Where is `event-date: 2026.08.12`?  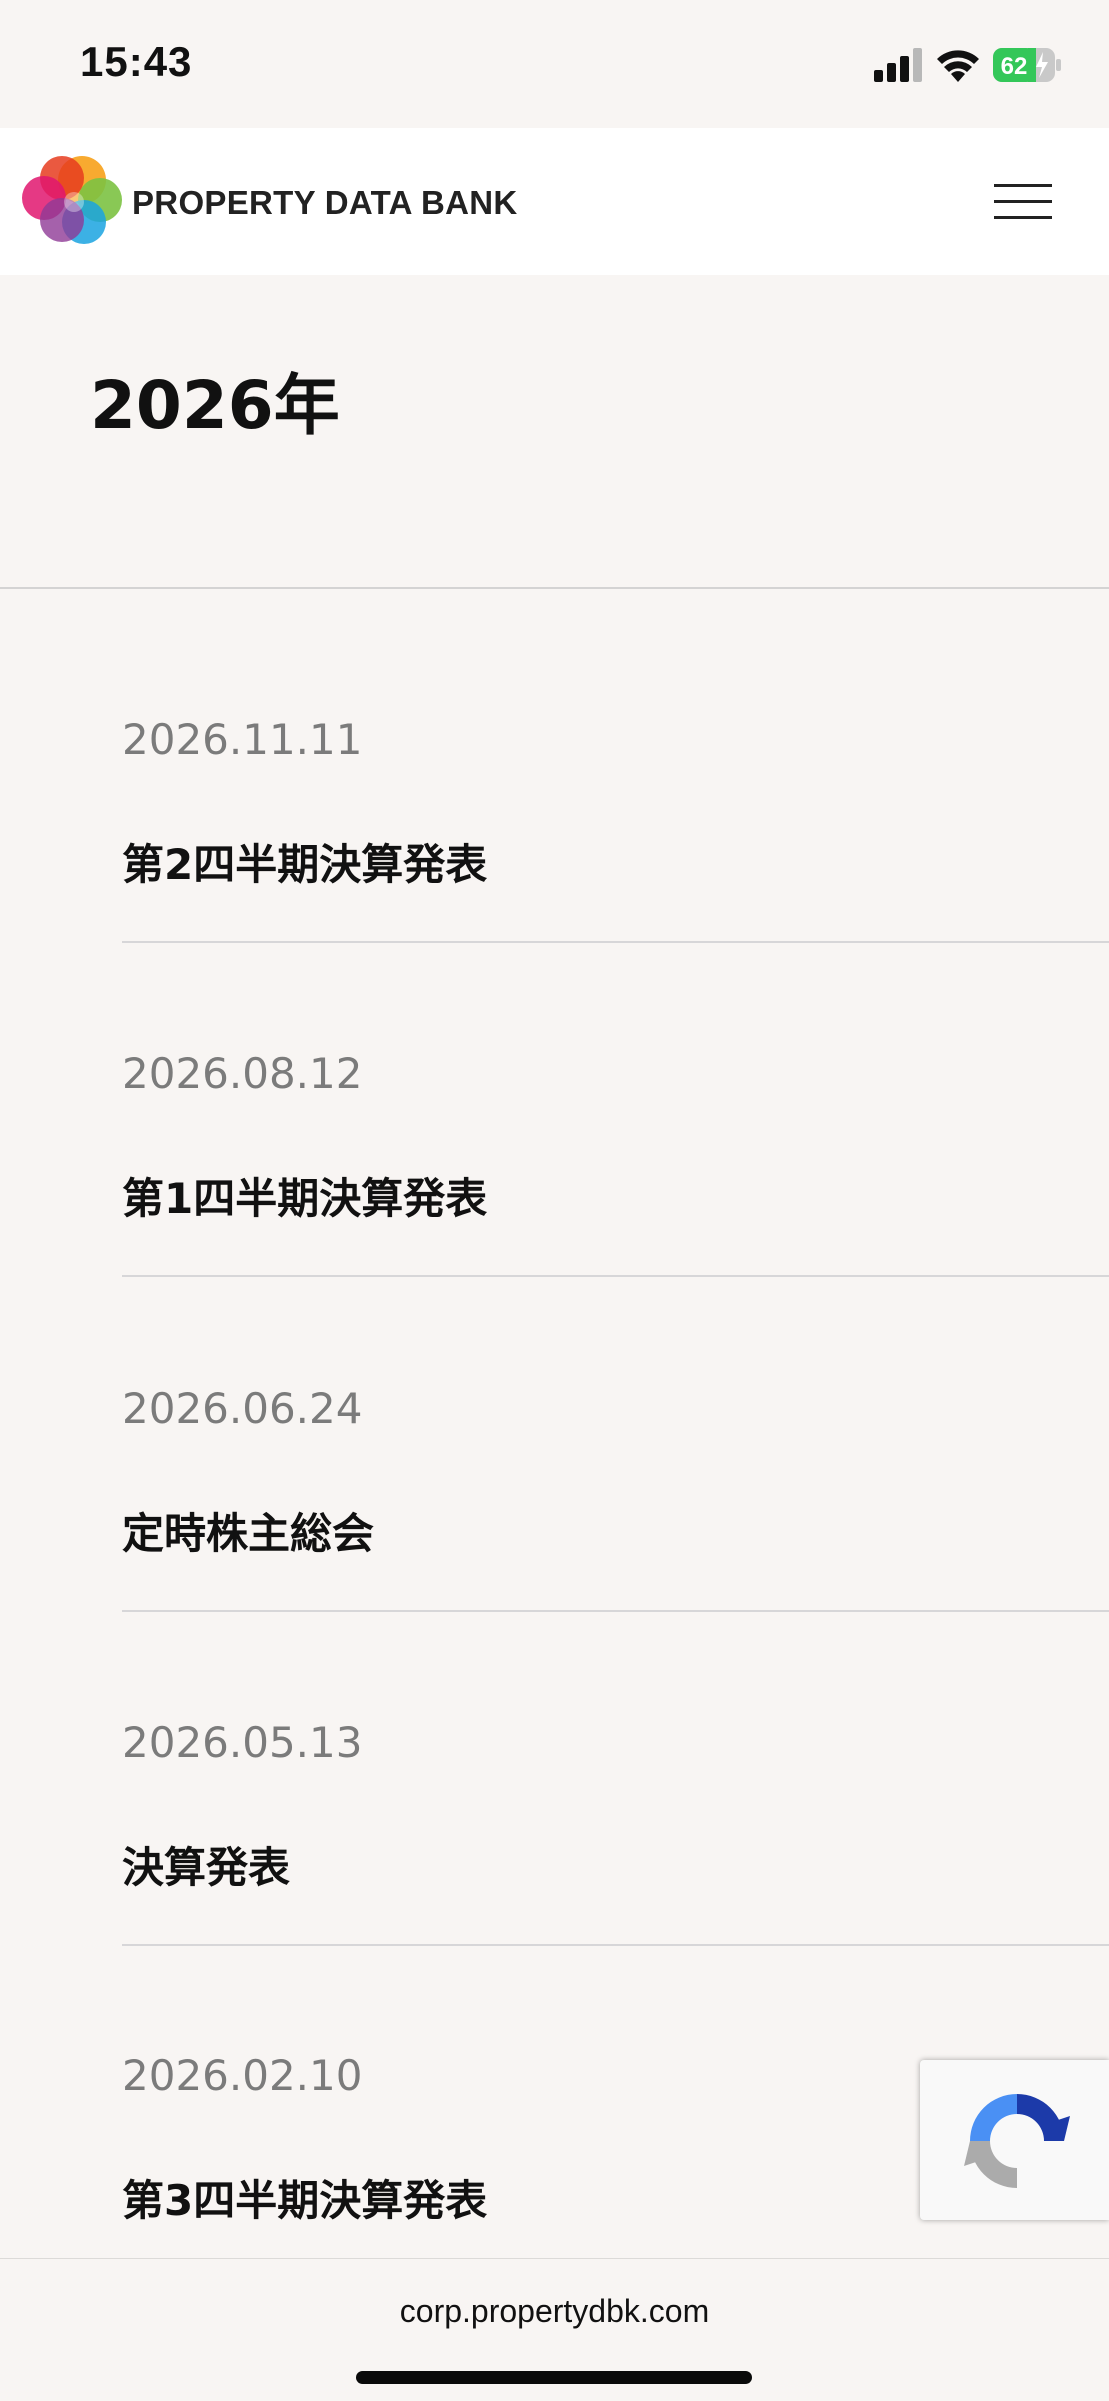 event-date: 2026.08.12 is located at coordinates (242, 1073).